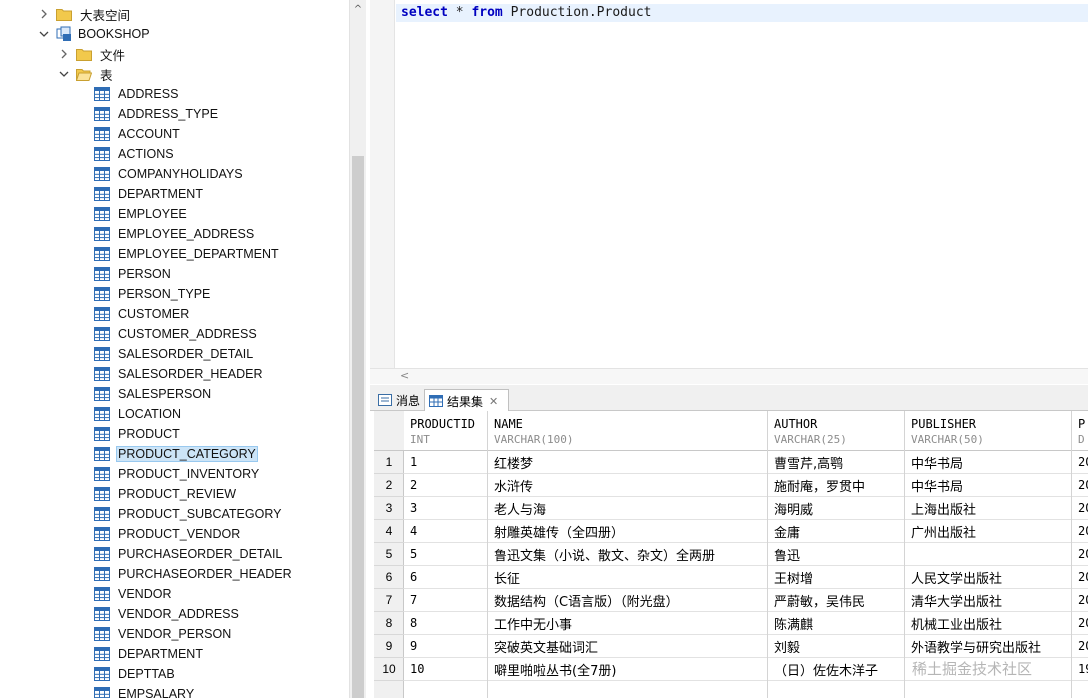 The image size is (1088, 698). I want to click on table-cell: 6, so click(445, 577).